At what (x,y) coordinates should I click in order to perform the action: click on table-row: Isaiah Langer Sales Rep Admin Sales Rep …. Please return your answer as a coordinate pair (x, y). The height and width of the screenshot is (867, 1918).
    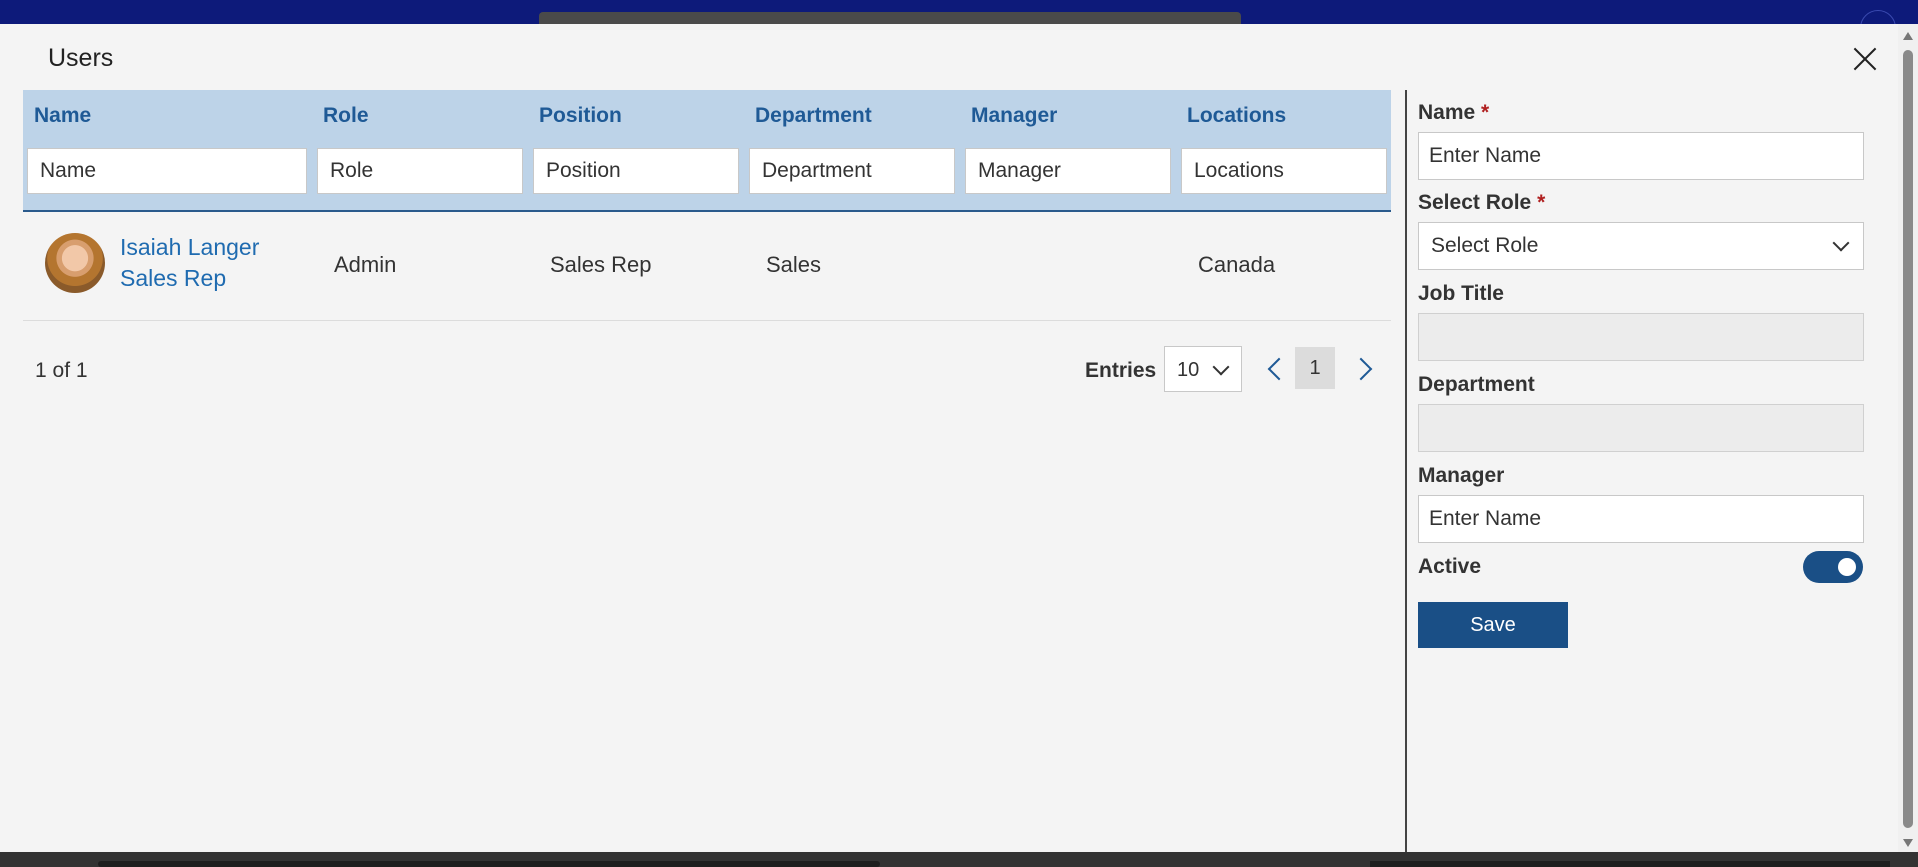
    Looking at the image, I should click on (707, 266).